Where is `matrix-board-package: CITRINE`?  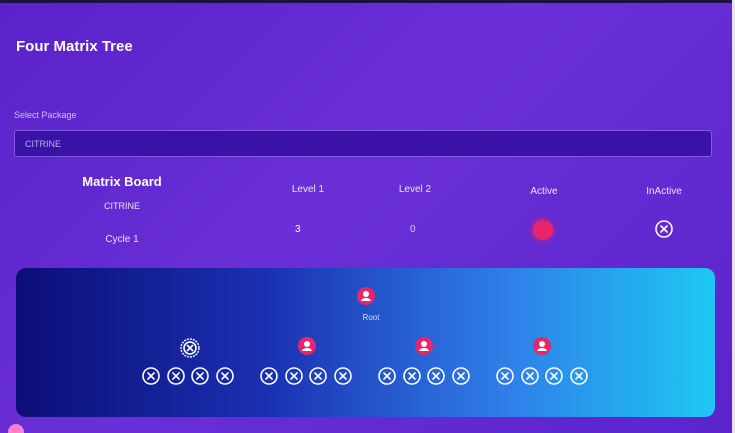 matrix-board-package: CITRINE is located at coordinates (122, 206).